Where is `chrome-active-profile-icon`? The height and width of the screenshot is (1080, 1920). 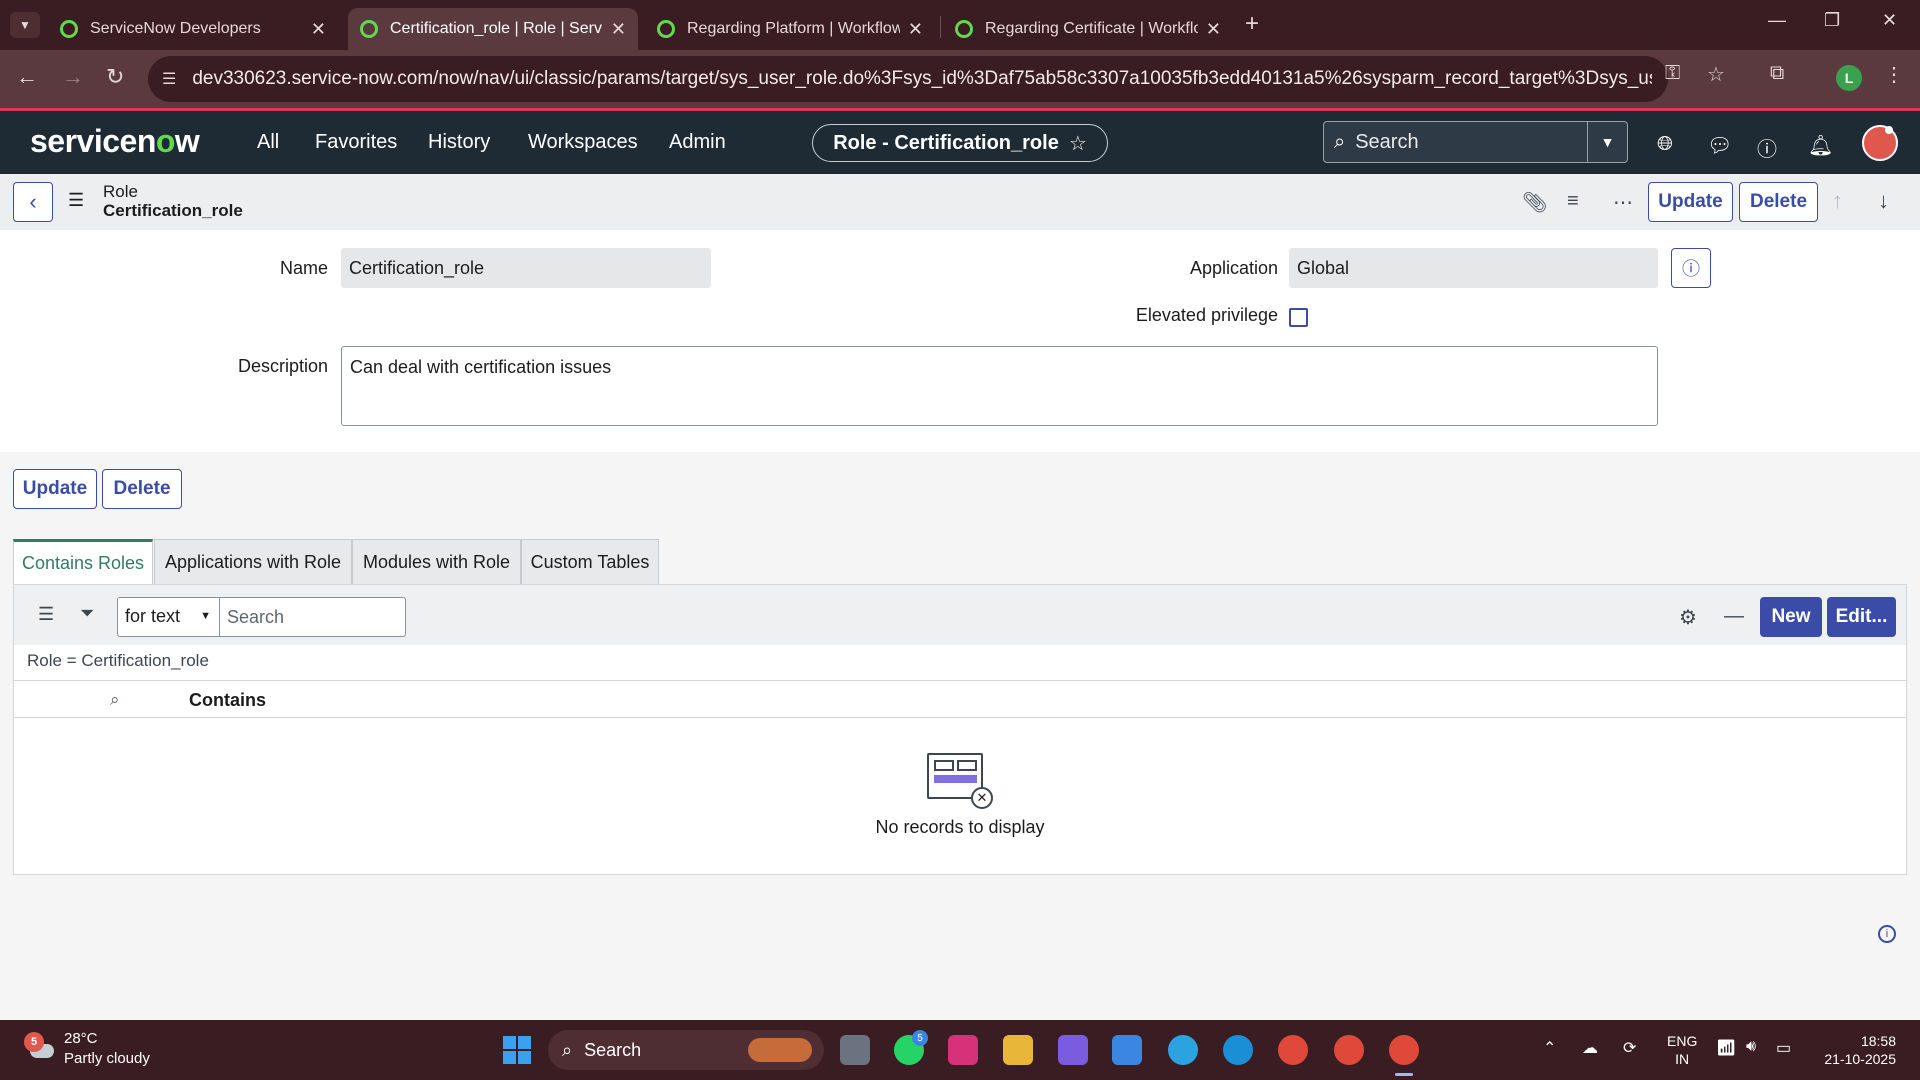
chrome-active-profile-icon is located at coordinates (1404, 1050).